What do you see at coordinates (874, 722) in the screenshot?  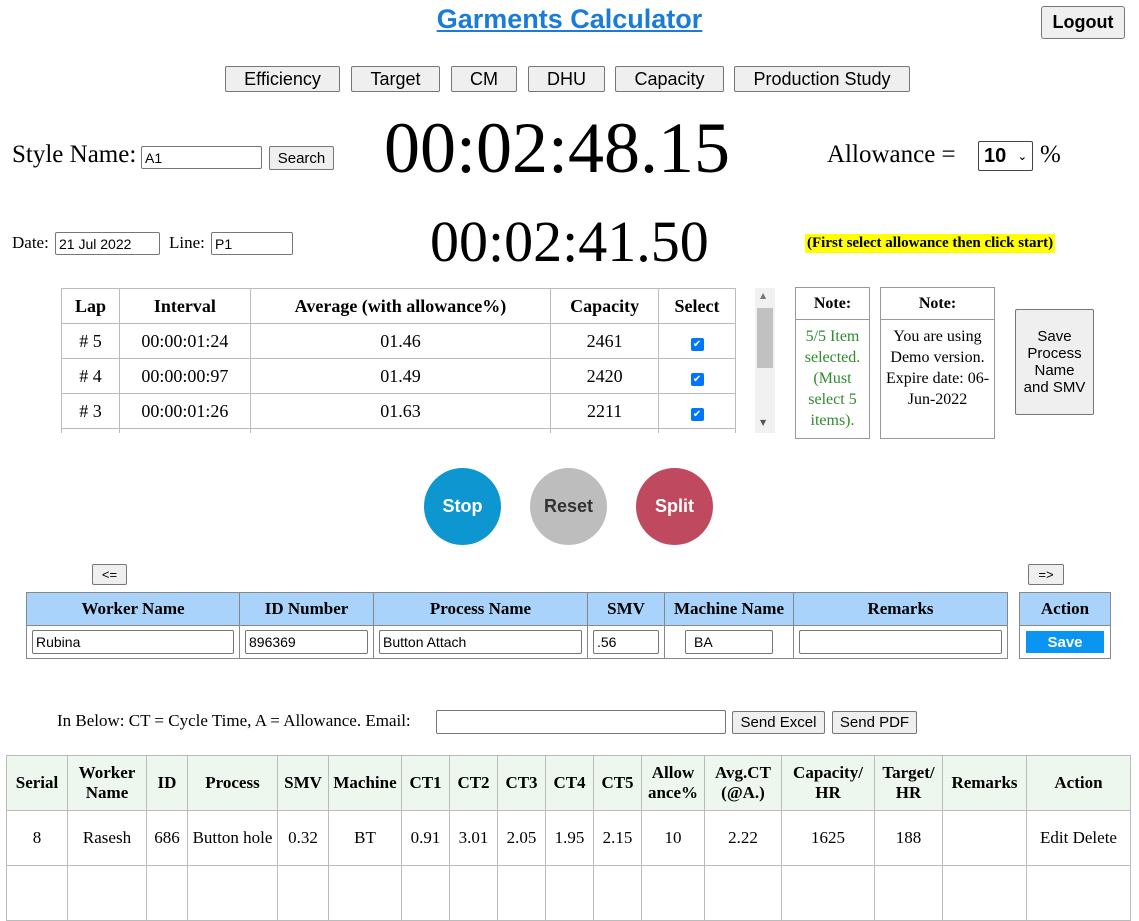 I see `send-pdf-button: Send PDF` at bounding box center [874, 722].